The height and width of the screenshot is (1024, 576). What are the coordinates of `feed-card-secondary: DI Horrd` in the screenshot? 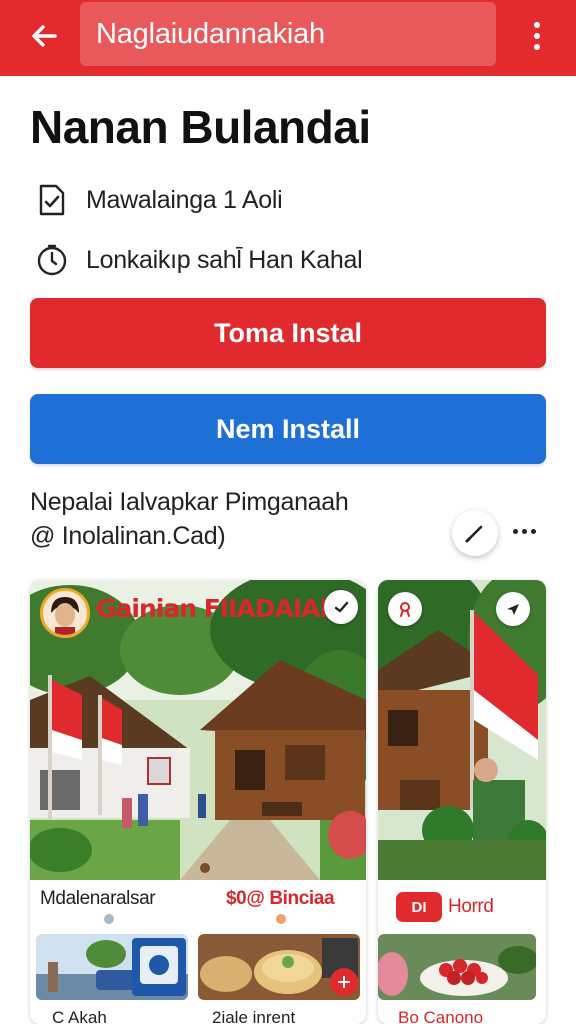 It's located at (462, 802).